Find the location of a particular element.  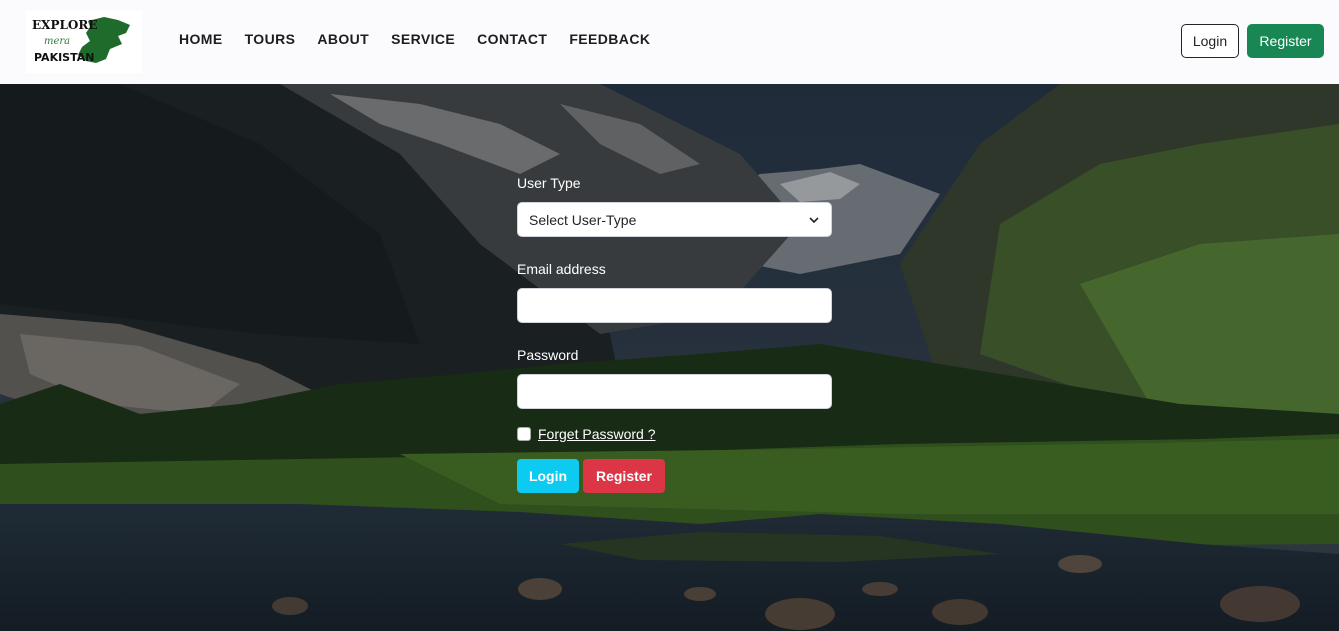

user-type-selected-value: Select User-Type is located at coordinates (583, 219).